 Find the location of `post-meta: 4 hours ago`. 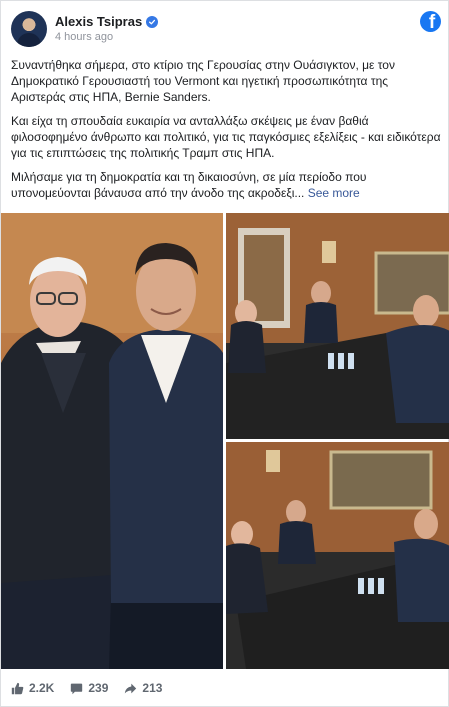

post-meta: 4 hours ago is located at coordinates (84, 37).